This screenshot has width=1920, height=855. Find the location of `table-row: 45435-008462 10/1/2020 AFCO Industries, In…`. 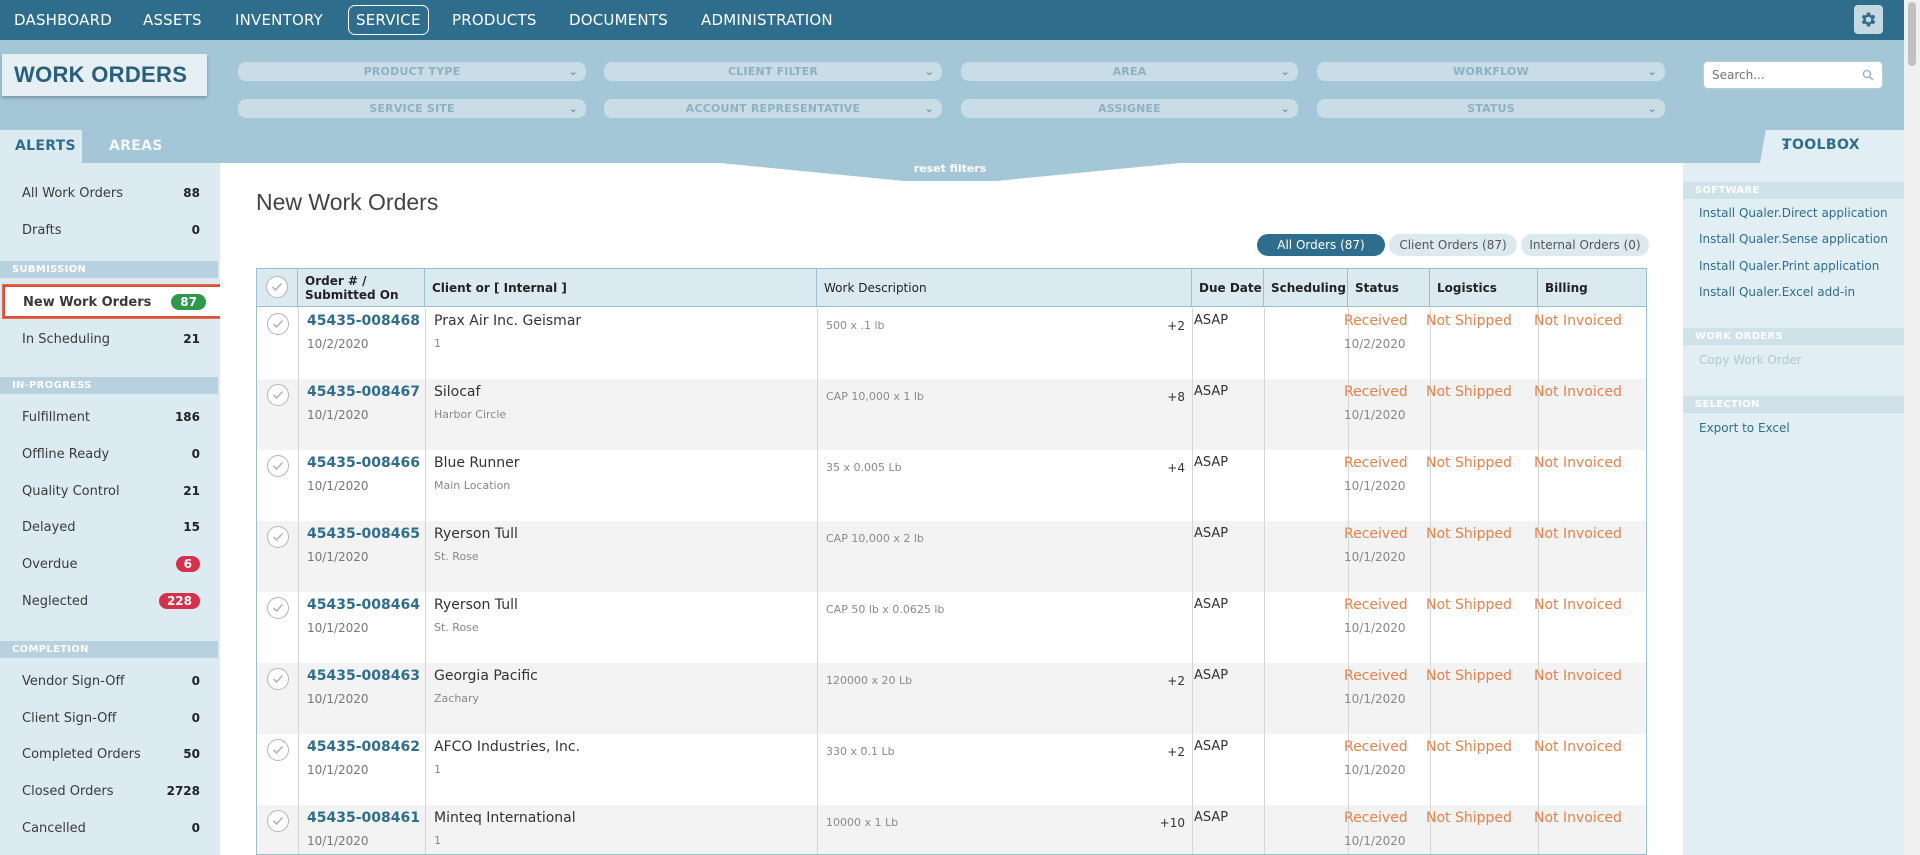

table-row: 45435-008462 10/1/2020 AFCO Industries, In… is located at coordinates (951, 769).